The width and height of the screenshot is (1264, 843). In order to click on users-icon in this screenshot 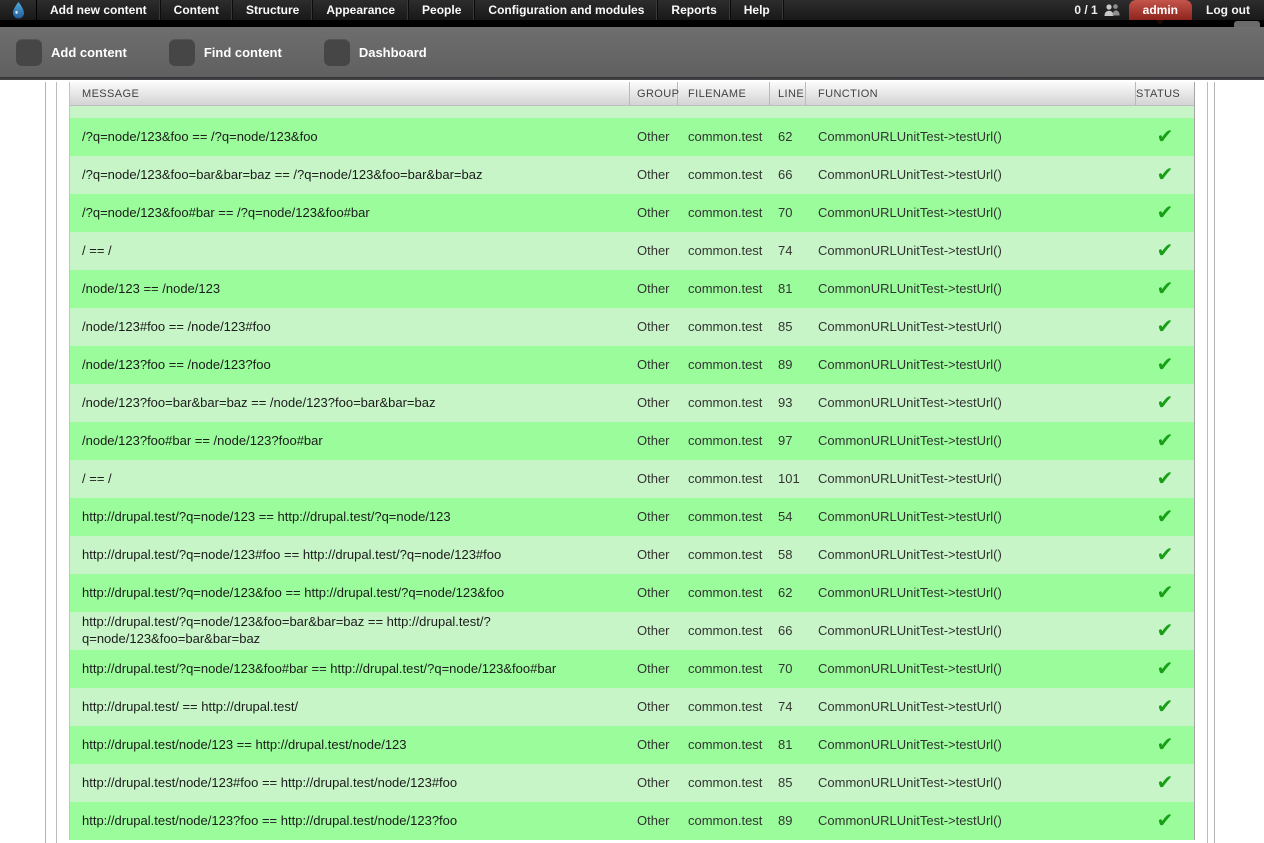, I will do `click(1116, 10)`.